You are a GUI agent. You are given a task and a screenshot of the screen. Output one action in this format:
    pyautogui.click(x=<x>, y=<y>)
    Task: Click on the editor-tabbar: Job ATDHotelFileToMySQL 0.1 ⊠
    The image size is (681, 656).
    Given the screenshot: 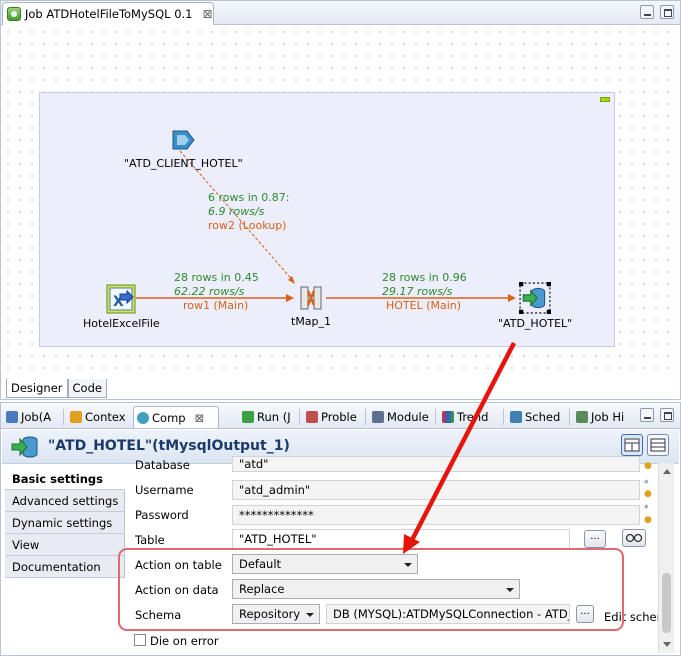 What is the action you would take?
    pyautogui.click(x=340, y=13)
    